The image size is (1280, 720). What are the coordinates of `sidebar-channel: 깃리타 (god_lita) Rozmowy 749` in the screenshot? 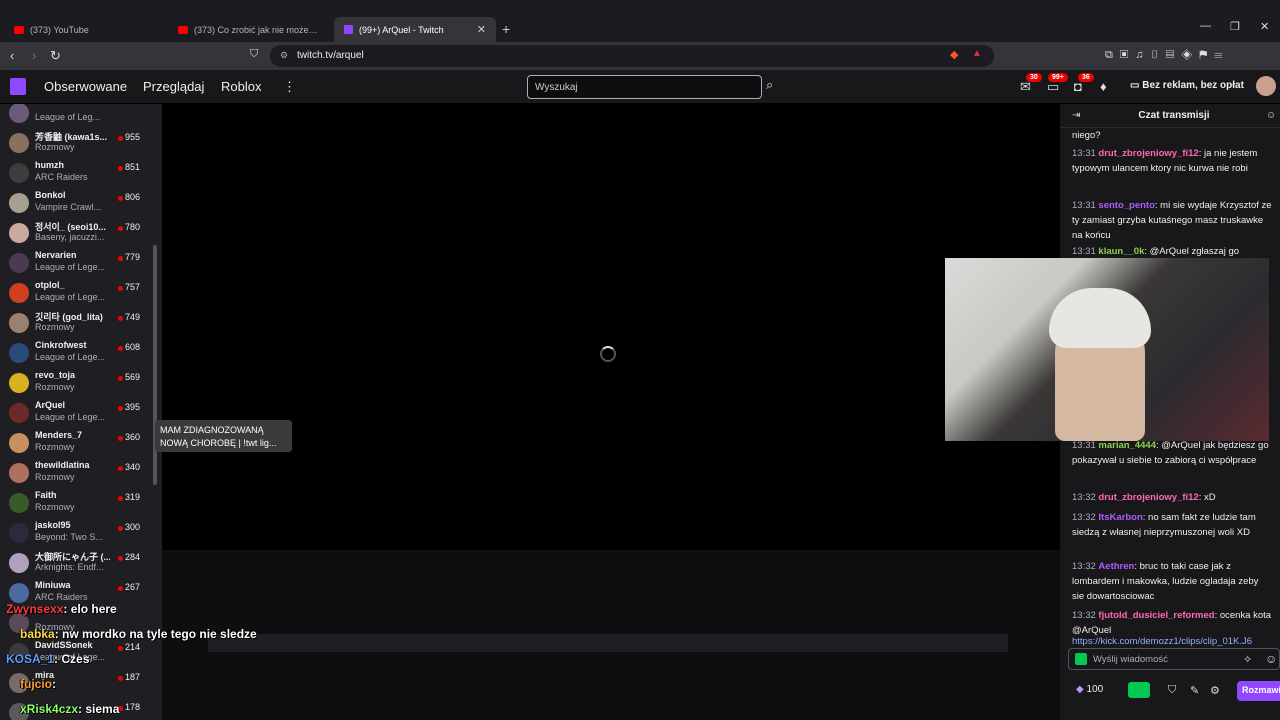 It's located at (75, 323).